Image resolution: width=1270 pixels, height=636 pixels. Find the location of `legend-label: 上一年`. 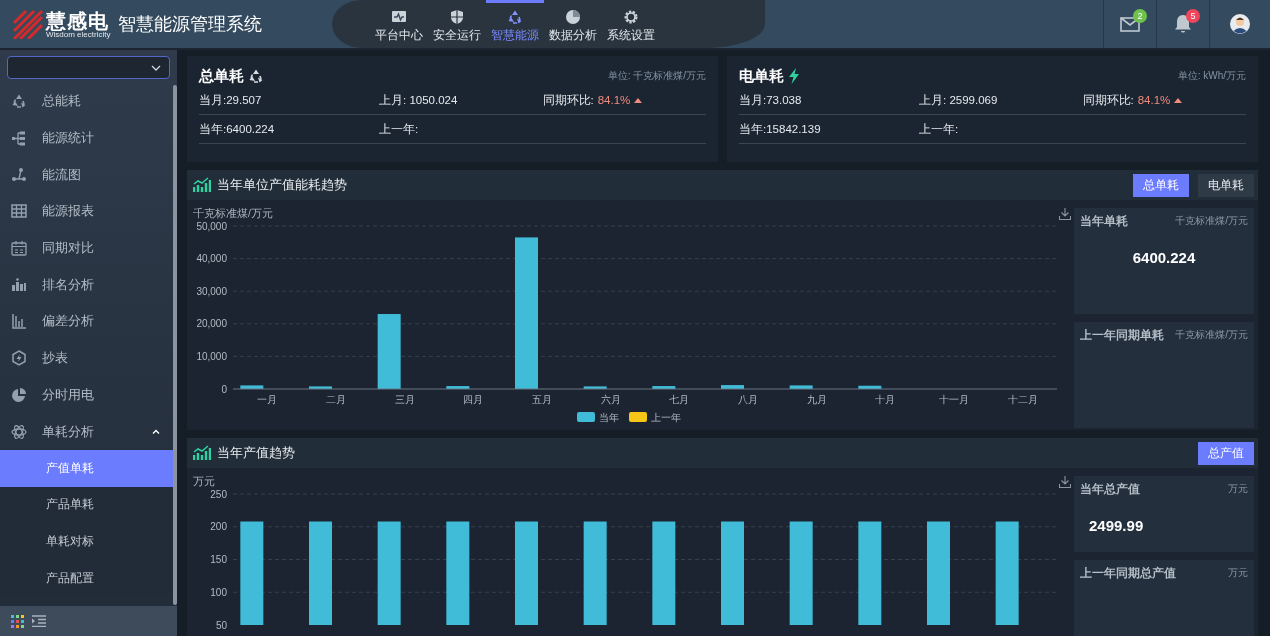

legend-label: 上一年 is located at coordinates (666, 417).